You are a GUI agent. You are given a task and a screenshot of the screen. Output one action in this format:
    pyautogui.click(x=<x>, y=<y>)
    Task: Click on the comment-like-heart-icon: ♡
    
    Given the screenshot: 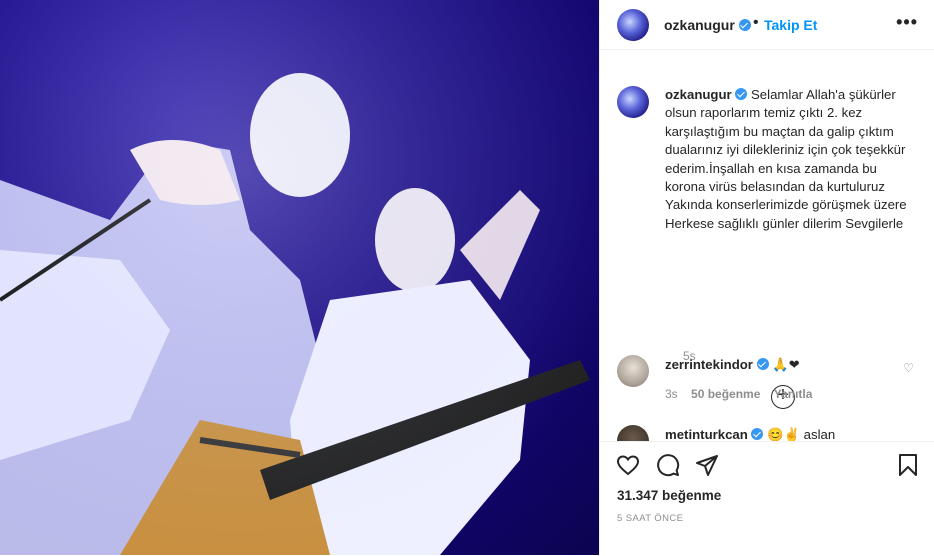 What is the action you would take?
    pyautogui.click(x=908, y=368)
    